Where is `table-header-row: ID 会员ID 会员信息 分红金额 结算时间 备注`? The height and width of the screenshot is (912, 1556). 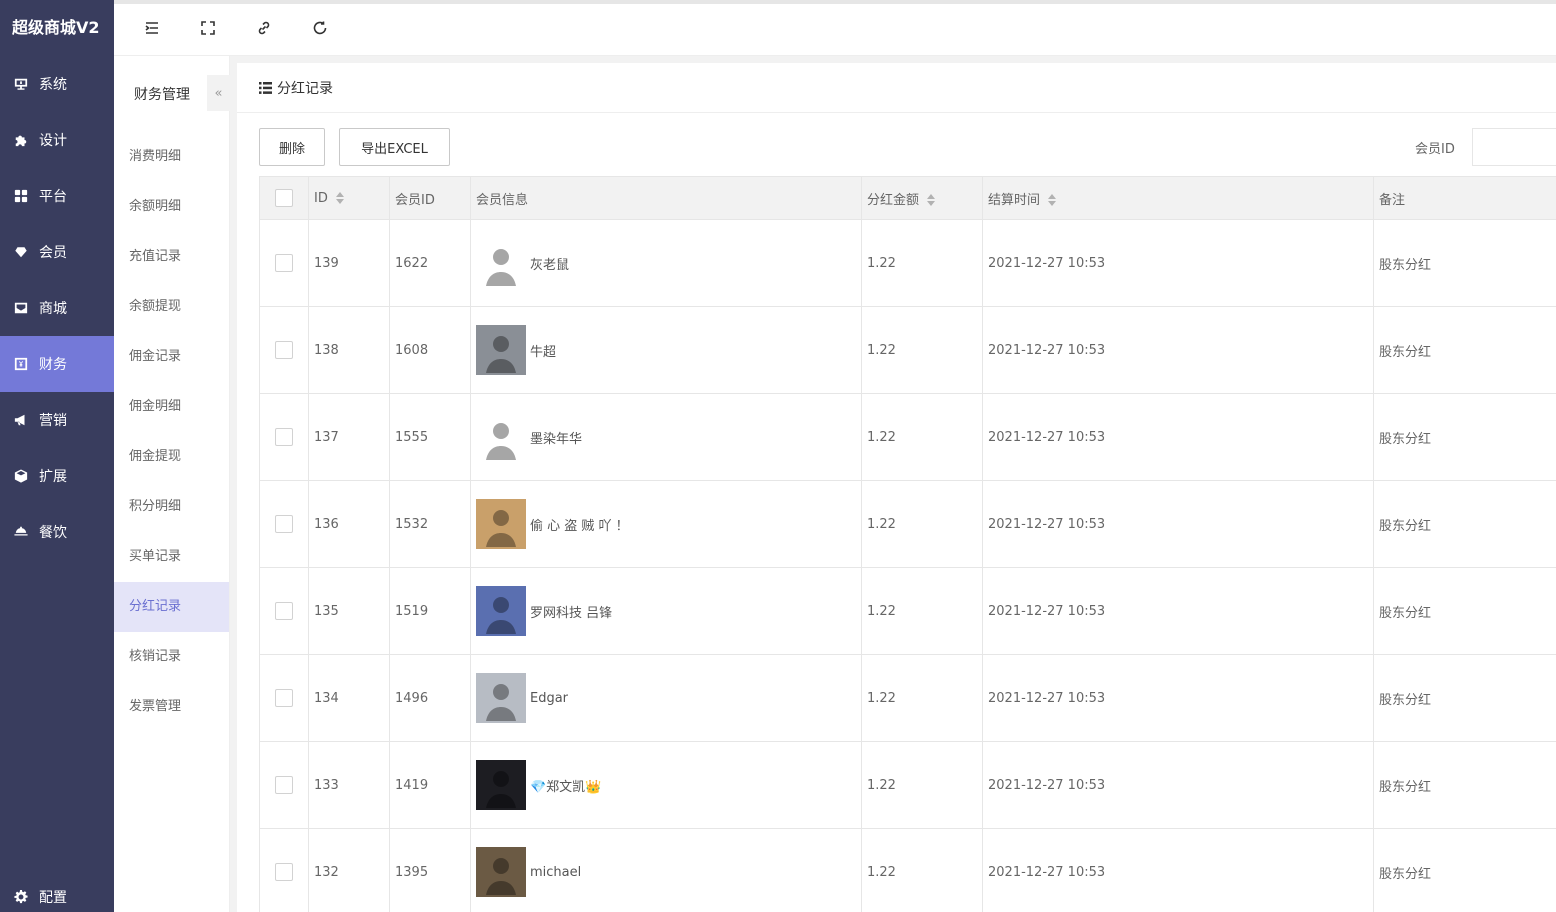
table-header-row: ID 会员ID 会员信息 分红金额 结算时间 备注 is located at coordinates (907, 198).